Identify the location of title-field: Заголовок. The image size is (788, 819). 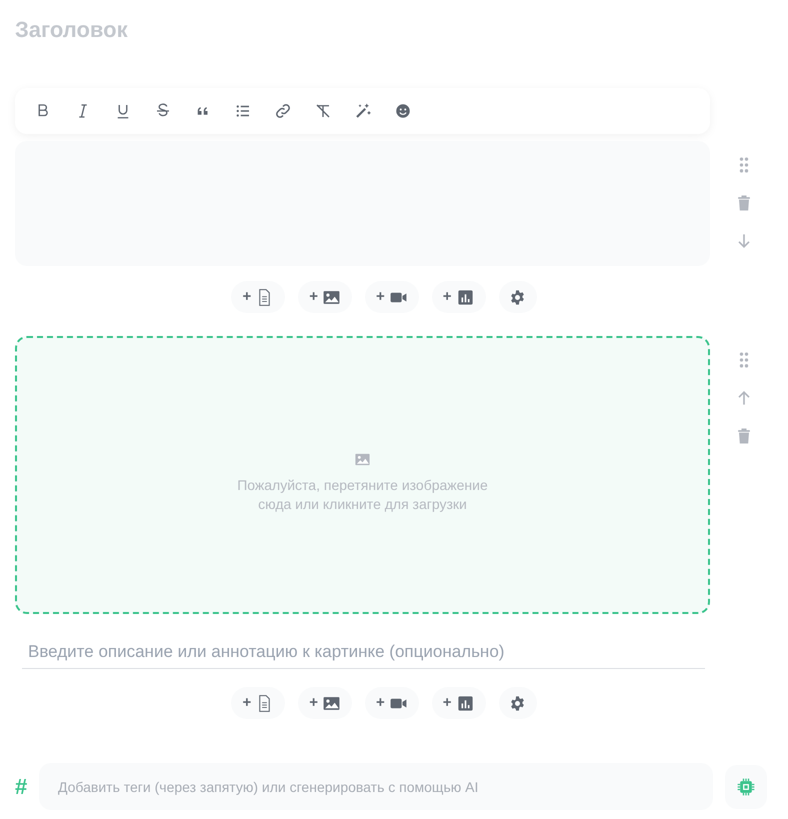
(215, 29).